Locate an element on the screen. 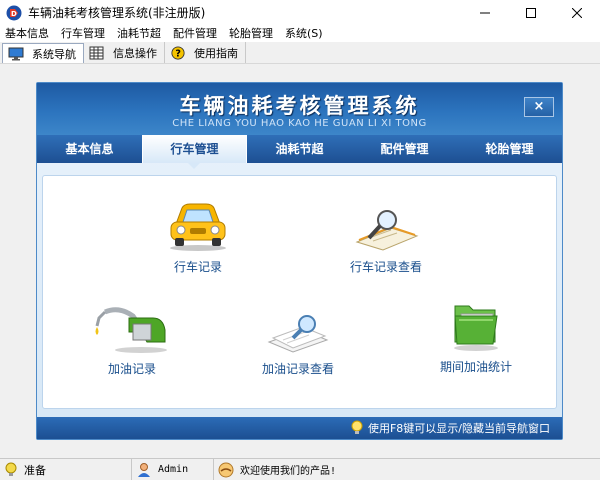  panel-close-button: × is located at coordinates (539, 107).